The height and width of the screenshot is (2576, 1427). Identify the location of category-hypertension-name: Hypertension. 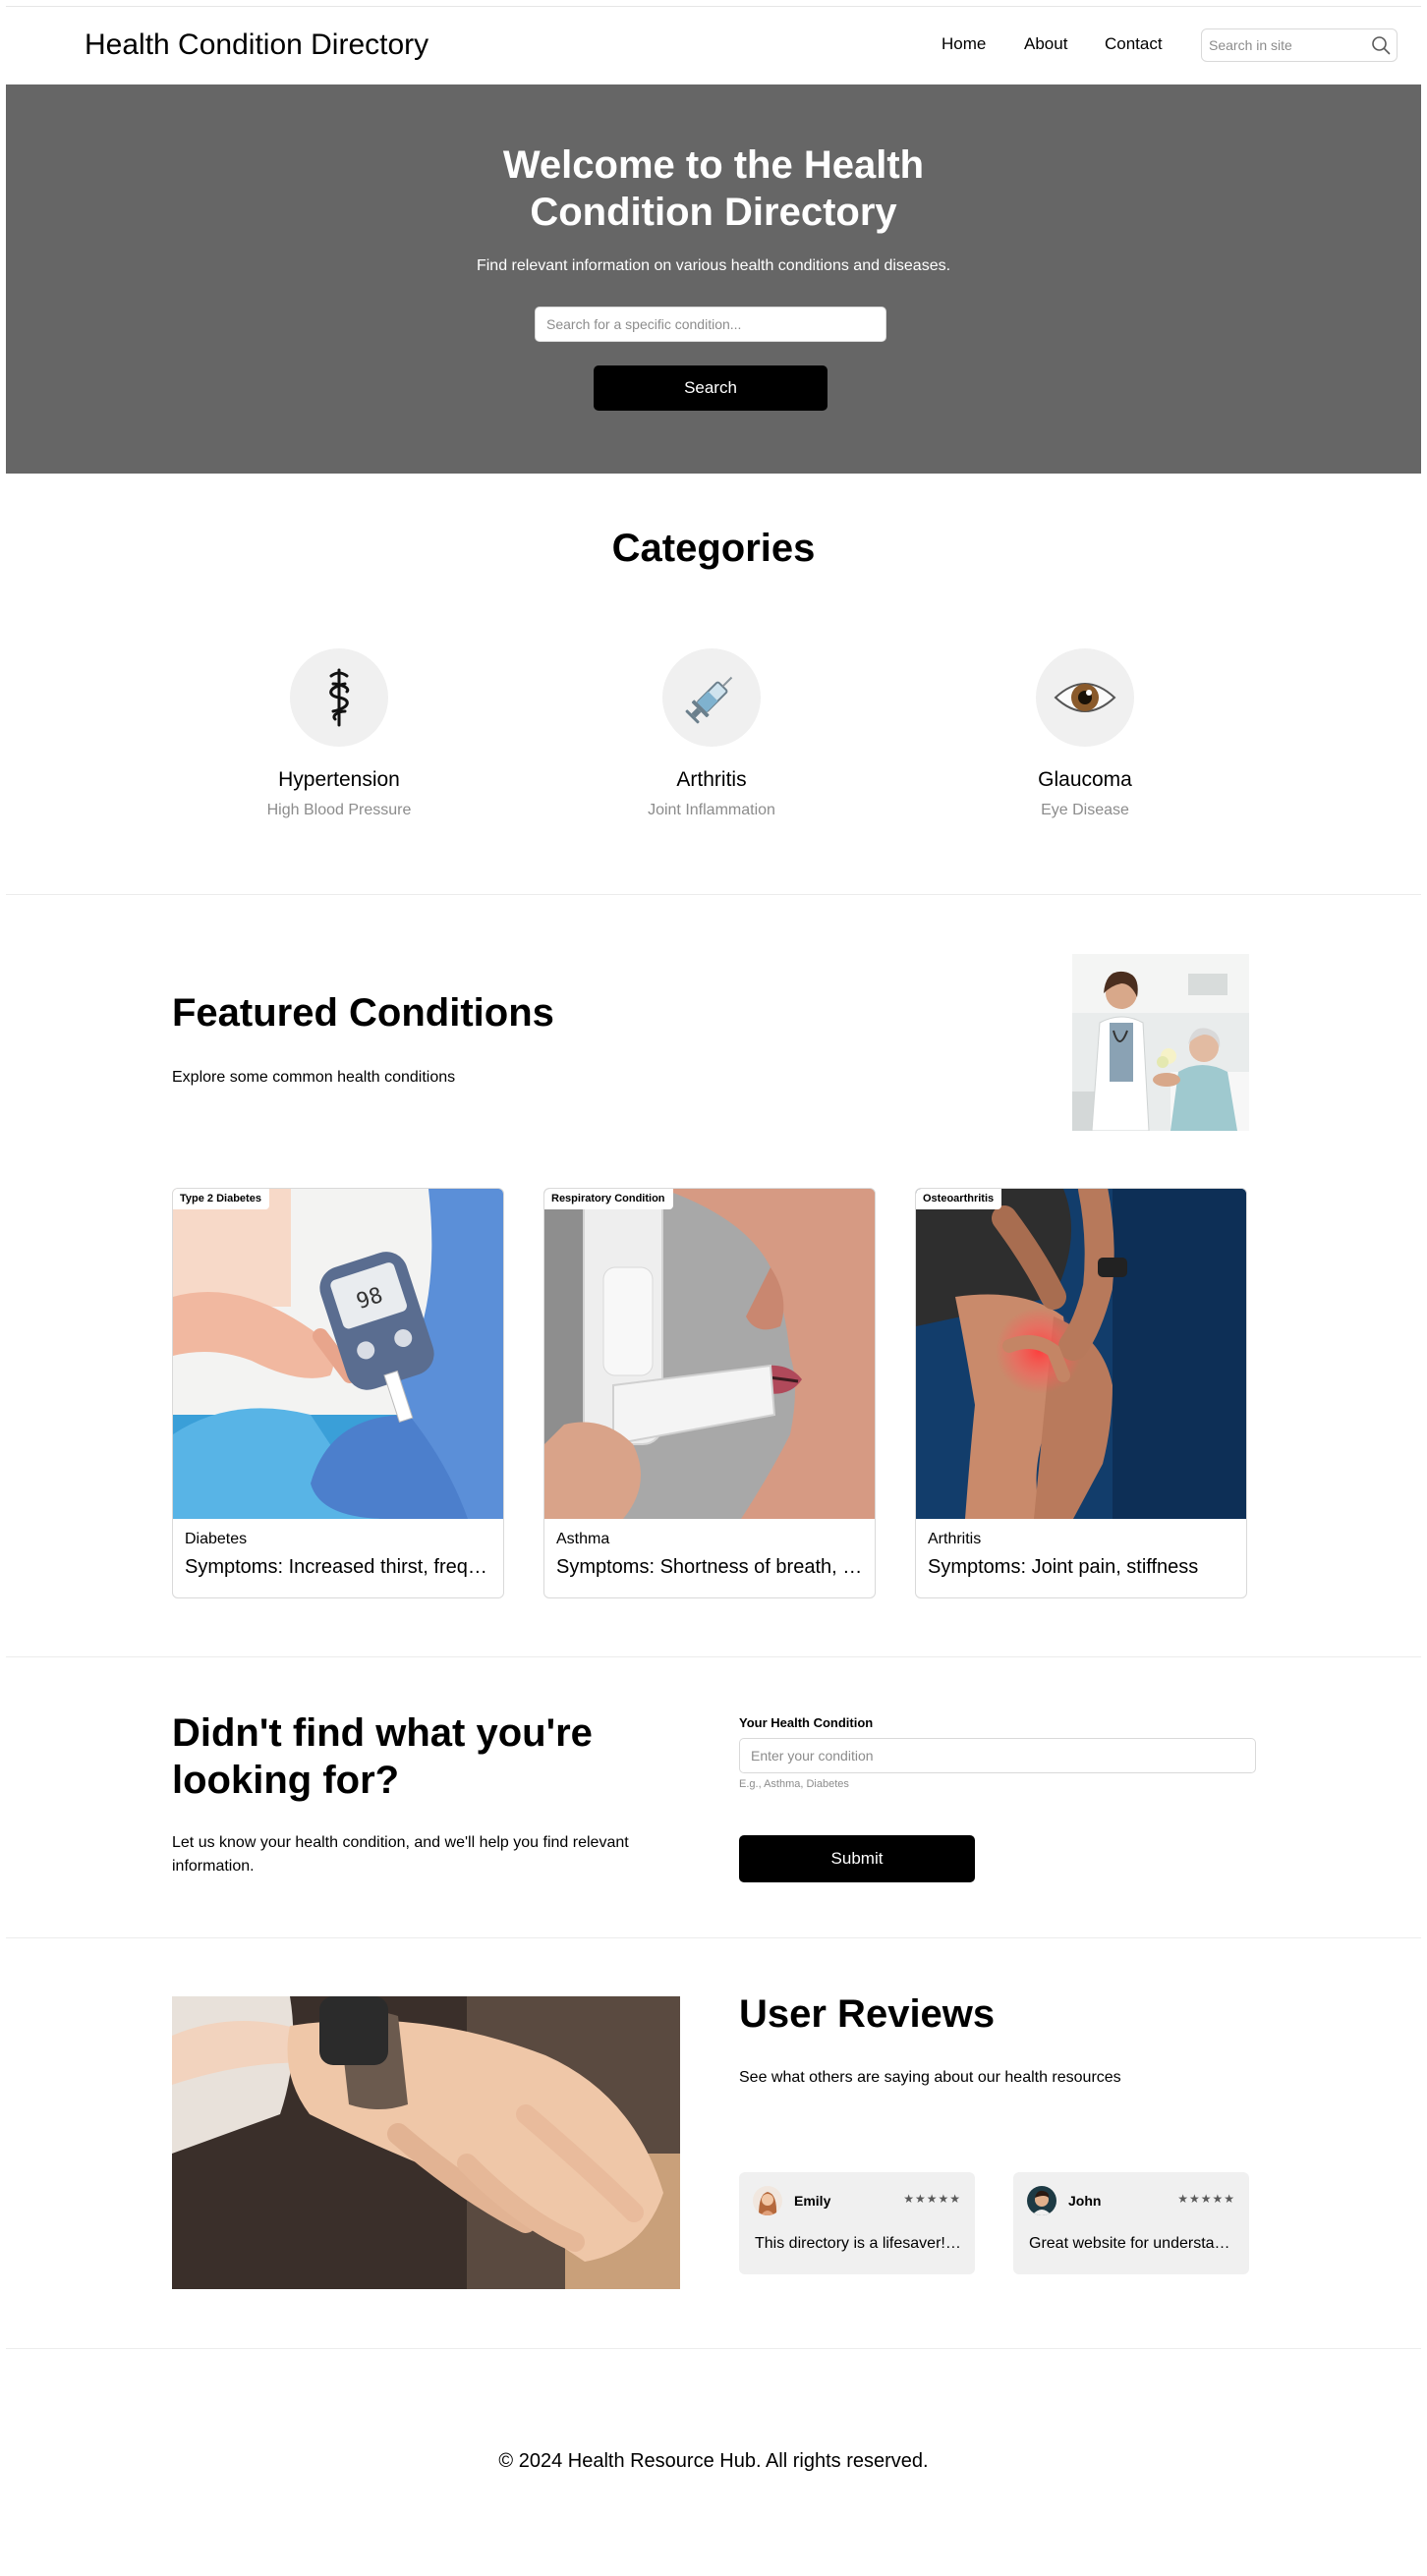
(339, 780).